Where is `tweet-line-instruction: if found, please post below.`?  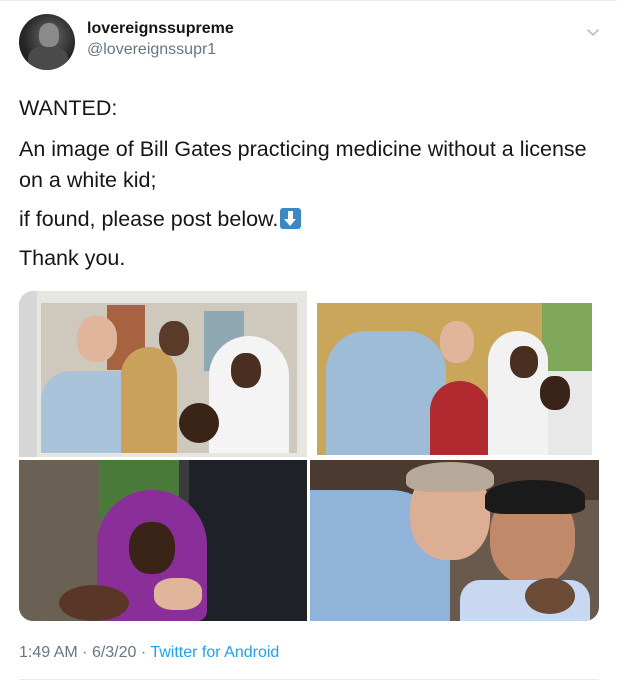 tweet-line-instruction: if found, please post below. is located at coordinates (314, 219).